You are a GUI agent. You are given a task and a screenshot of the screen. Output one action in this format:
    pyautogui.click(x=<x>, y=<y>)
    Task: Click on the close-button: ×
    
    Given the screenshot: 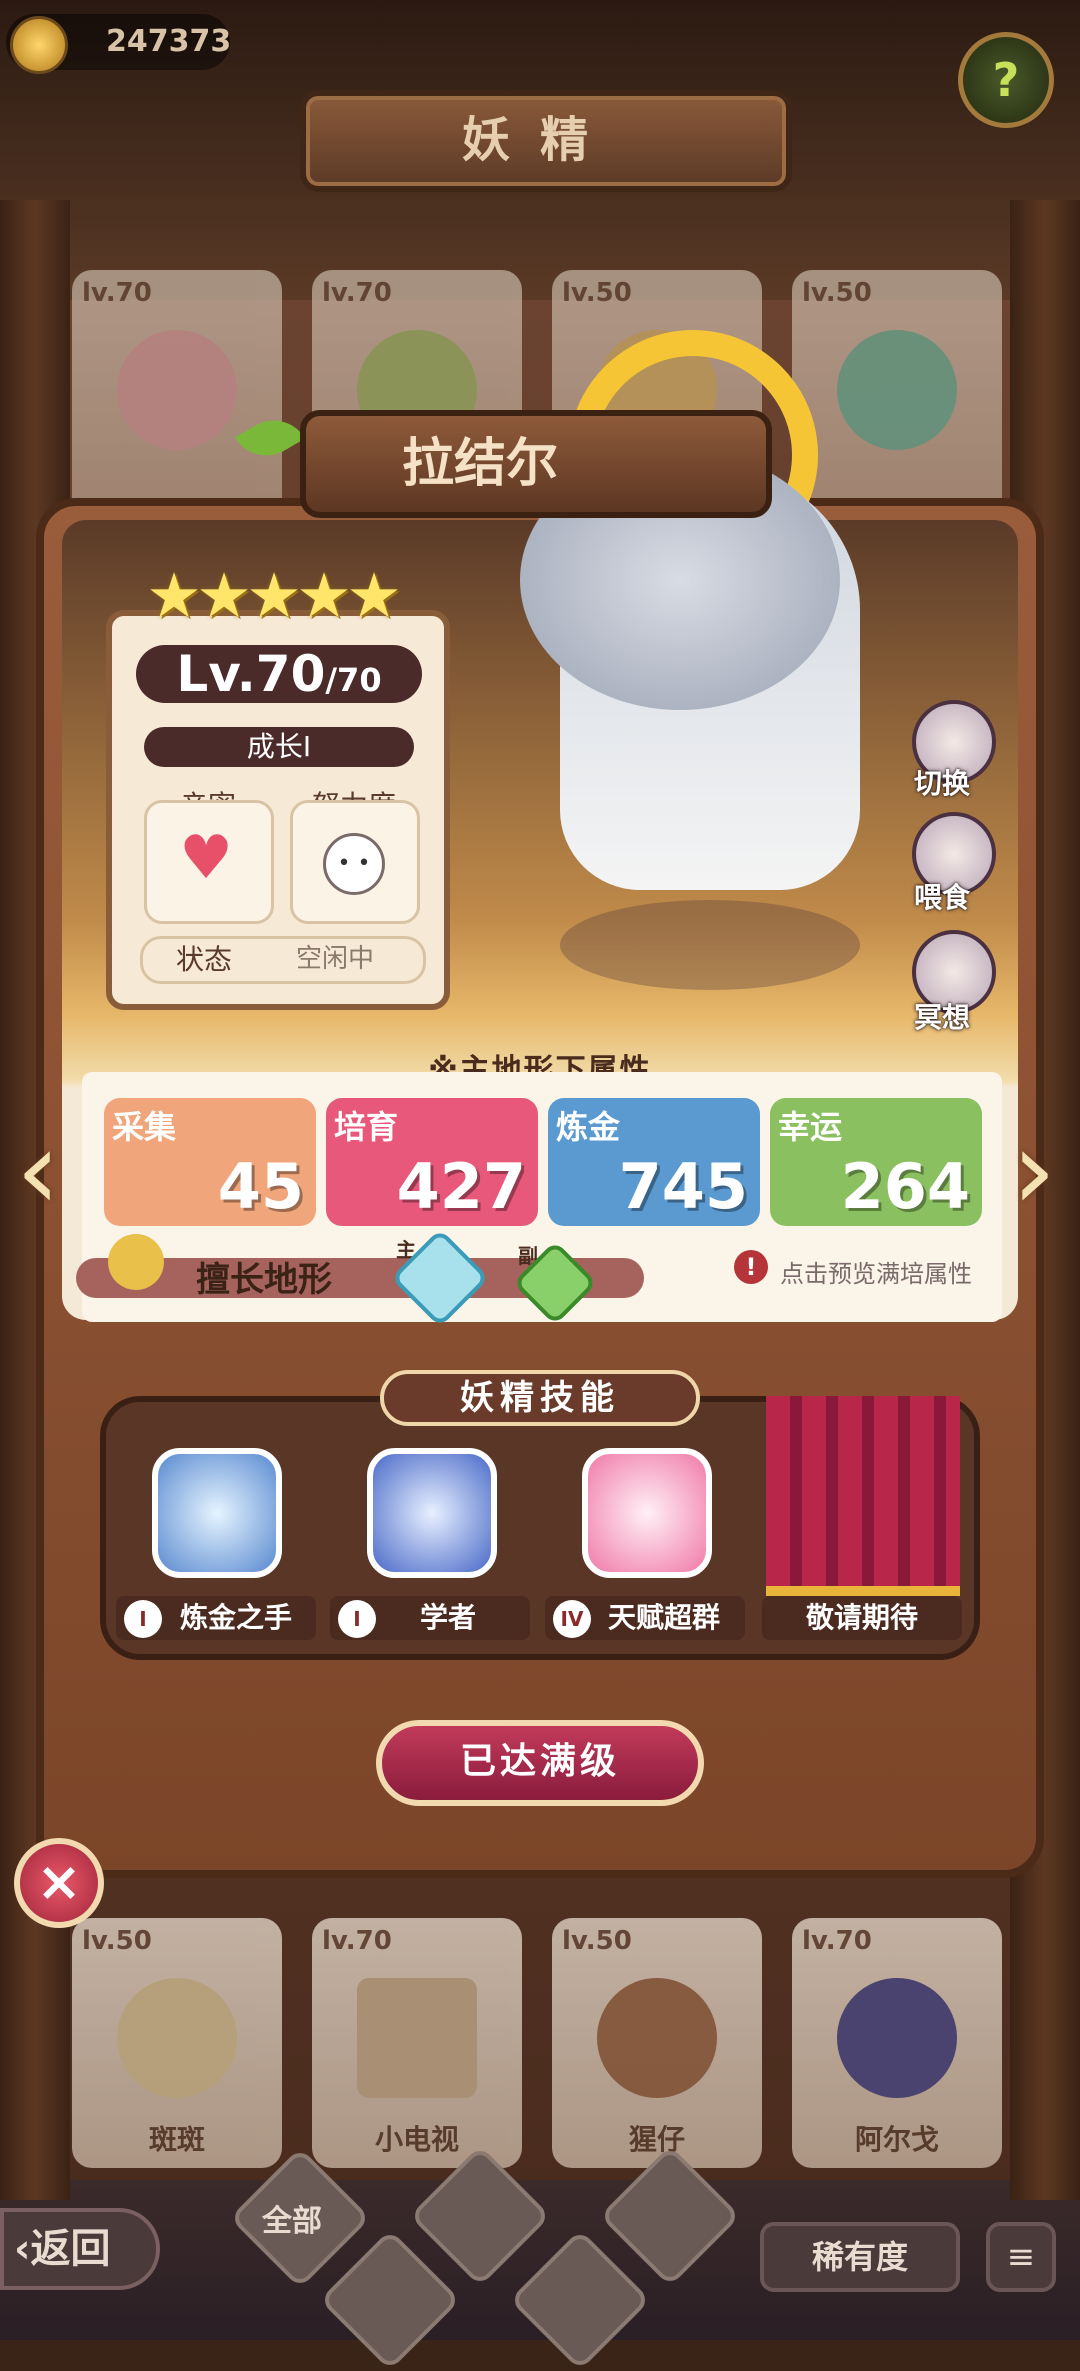 What is the action you would take?
    pyautogui.click(x=59, y=1883)
    